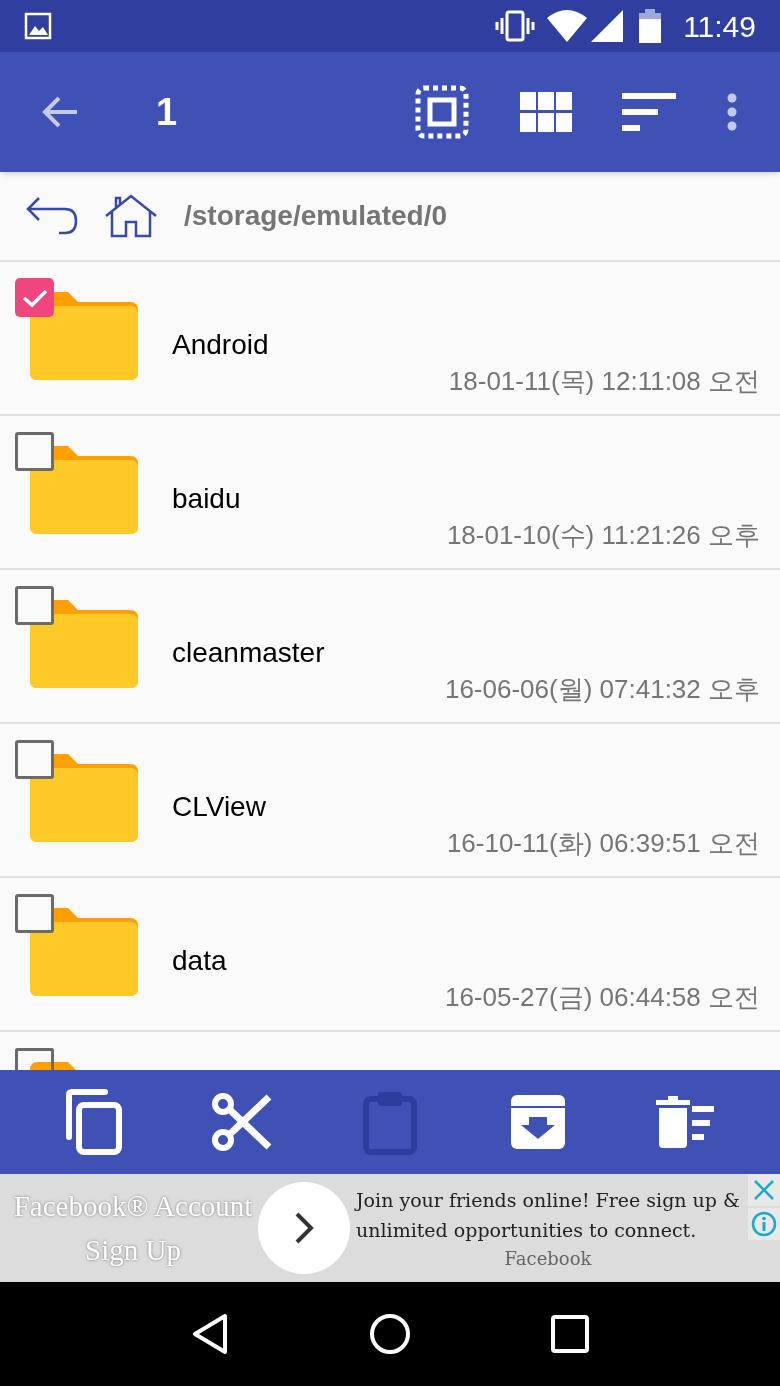 The height and width of the screenshot is (1386, 780). What do you see at coordinates (390, 647) in the screenshot?
I see `folder-row: cleanmaster 16-06-06(월) 07:41:32 오후` at bounding box center [390, 647].